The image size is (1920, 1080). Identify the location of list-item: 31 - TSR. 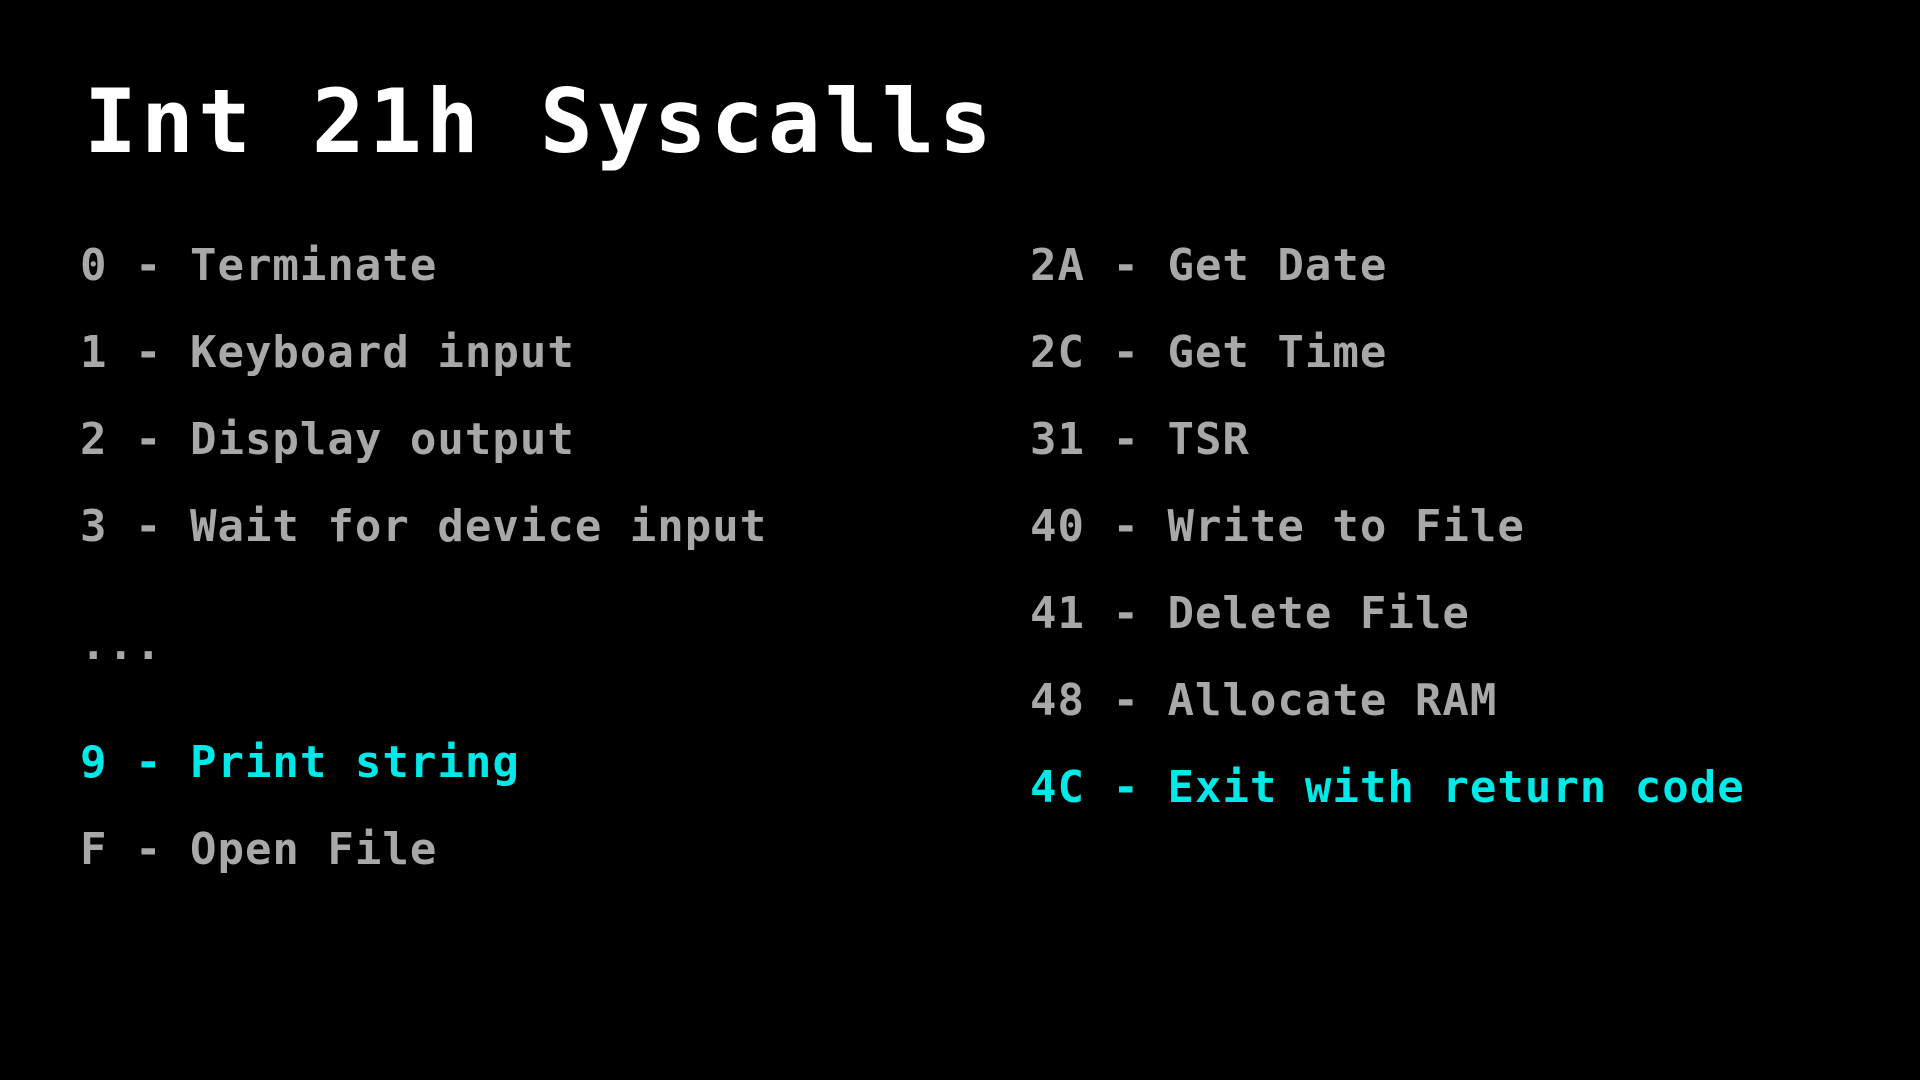
(1140, 439).